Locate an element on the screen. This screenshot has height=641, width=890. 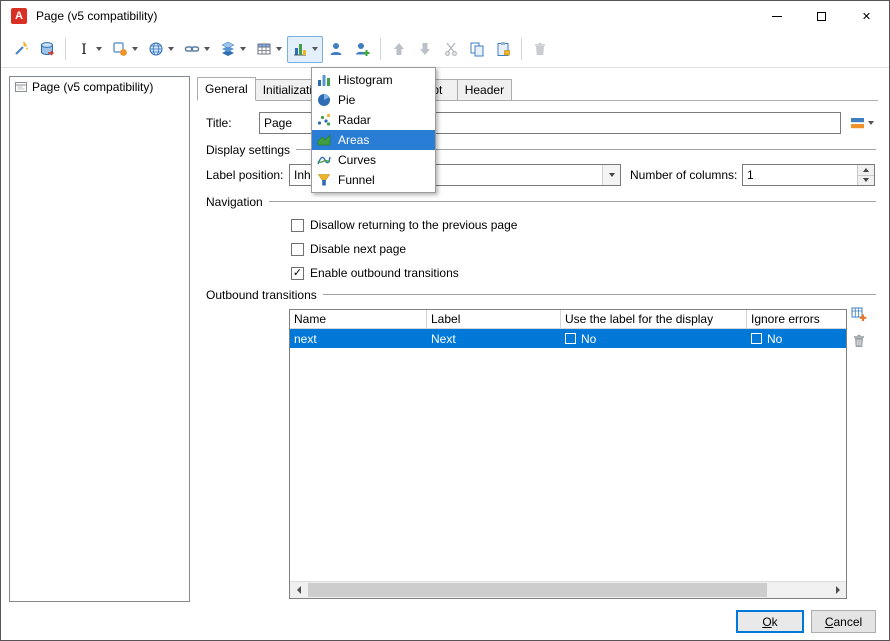
scroll-right-button is located at coordinates (837, 590).